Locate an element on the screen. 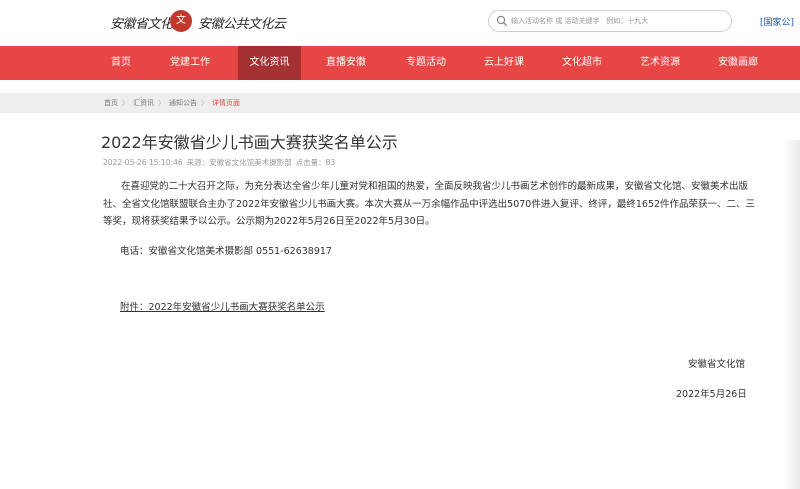 The image size is (800, 489). article-sign-date: 2022年5月26日 is located at coordinates (711, 394).